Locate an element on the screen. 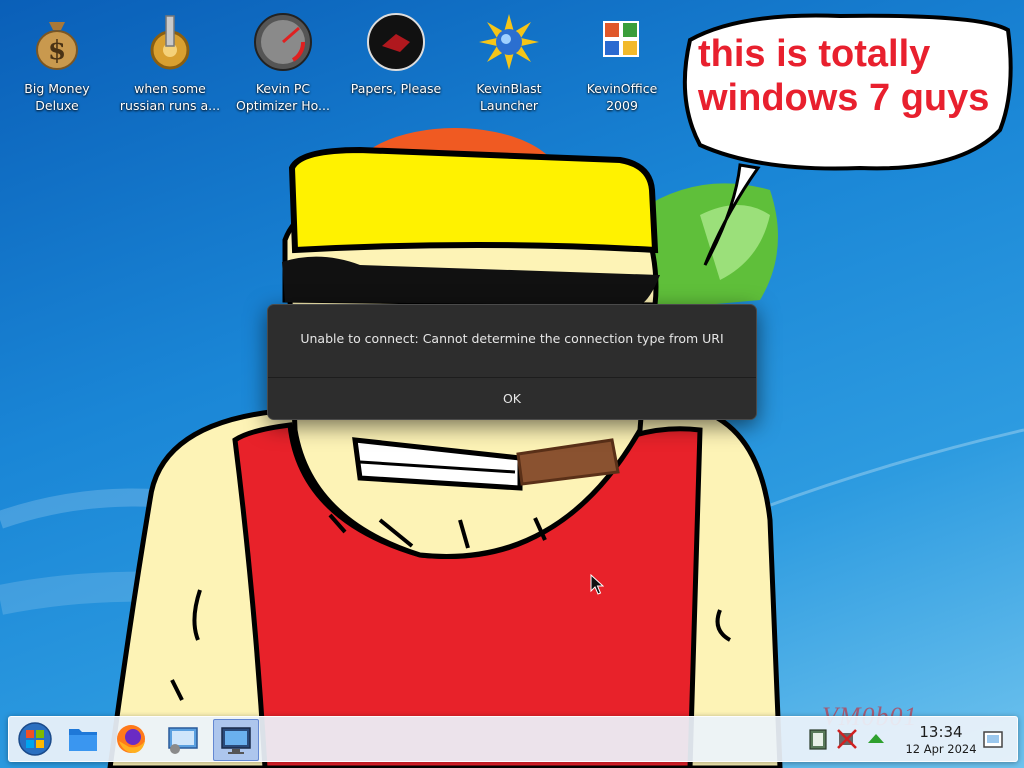  desktop-icon-label: KevinOffice 2009 is located at coordinates (622, 97).